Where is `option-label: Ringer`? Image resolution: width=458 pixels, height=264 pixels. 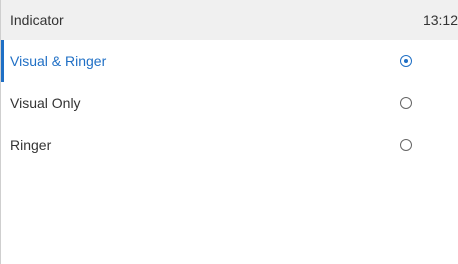 option-label: Ringer is located at coordinates (31, 145).